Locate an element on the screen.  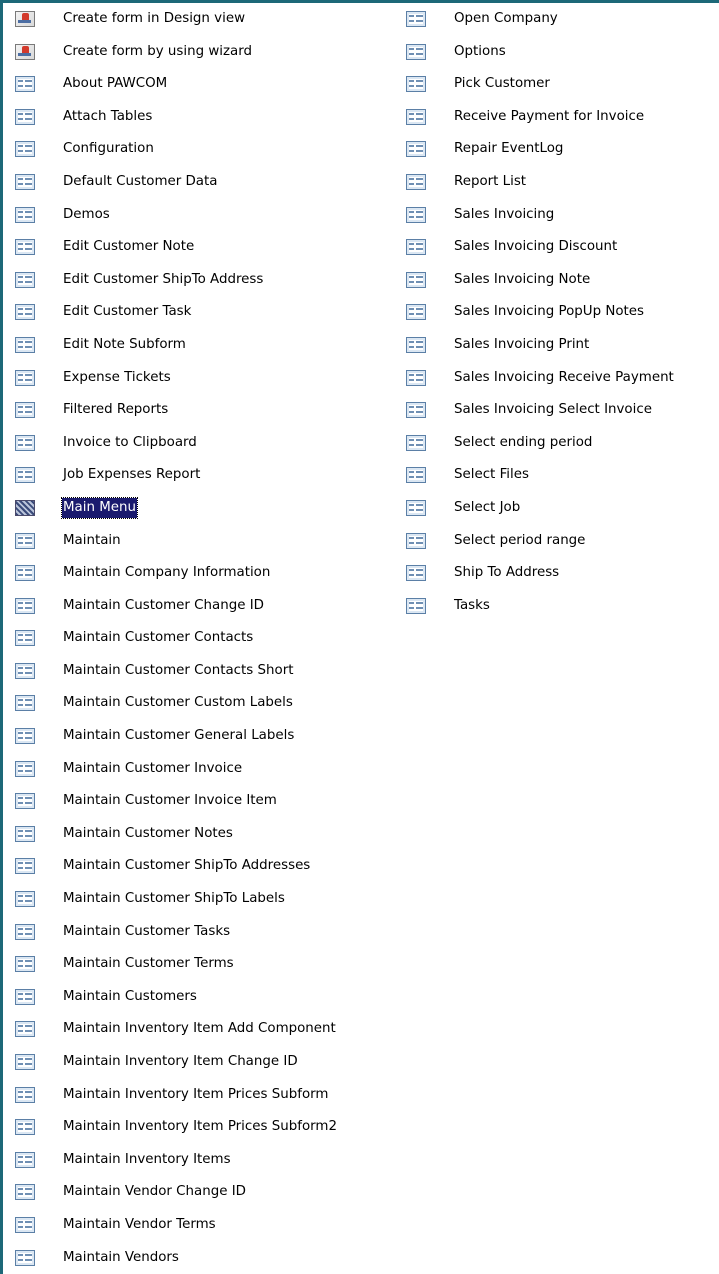
list-item-label: Sales Invoicing is located at coordinates (504, 214).